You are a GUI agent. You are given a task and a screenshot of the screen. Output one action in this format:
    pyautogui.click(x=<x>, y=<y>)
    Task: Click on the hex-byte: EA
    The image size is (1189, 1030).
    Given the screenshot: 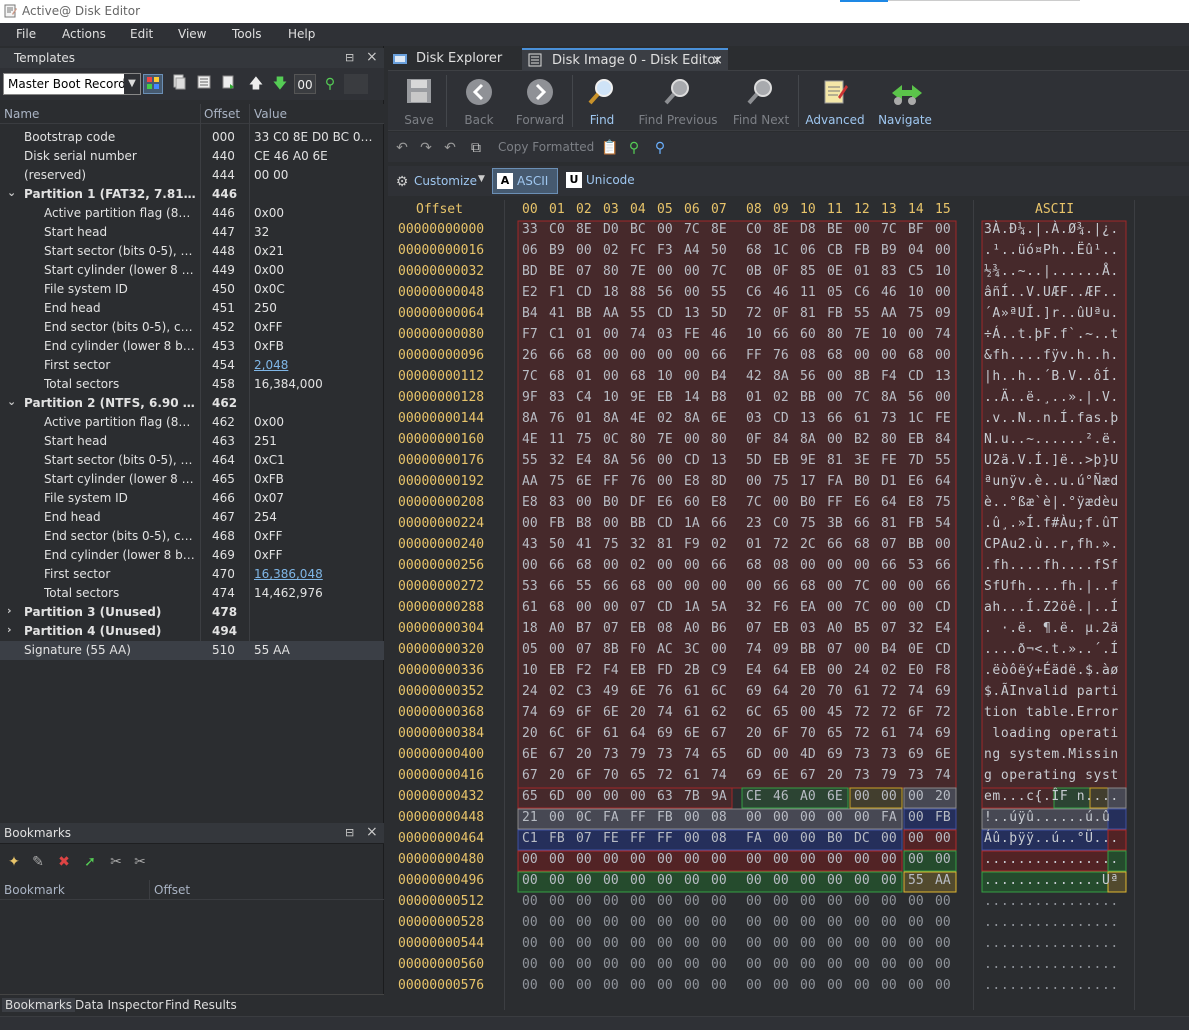 What is the action you would take?
    pyautogui.click(x=808, y=607)
    